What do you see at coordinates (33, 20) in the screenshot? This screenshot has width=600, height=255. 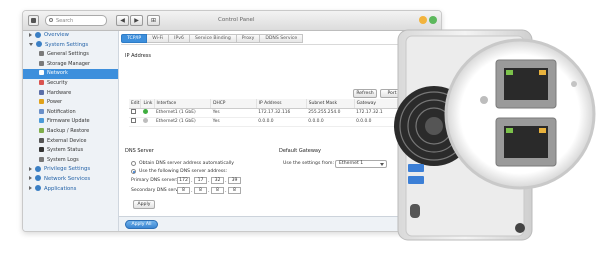 I see `app-menu-icon` at bounding box center [33, 20].